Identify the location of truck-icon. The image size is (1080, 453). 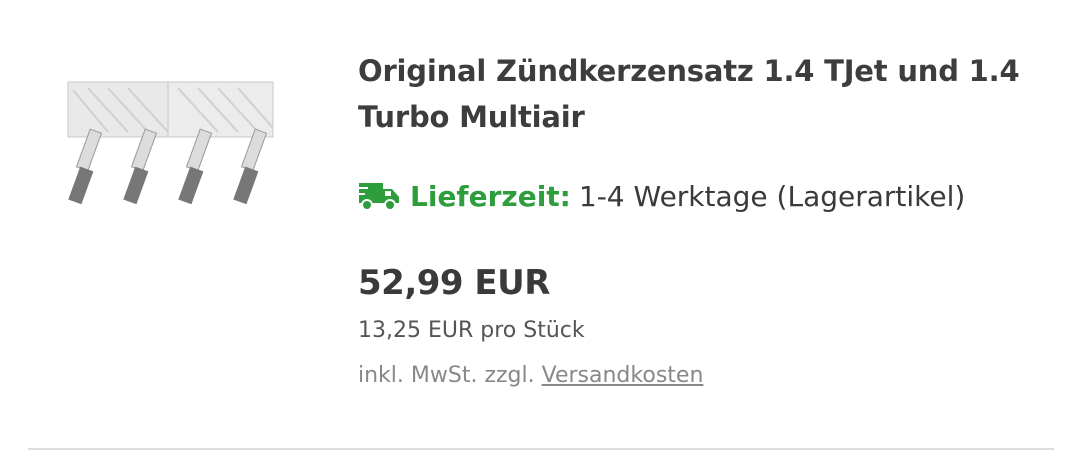
(379, 196).